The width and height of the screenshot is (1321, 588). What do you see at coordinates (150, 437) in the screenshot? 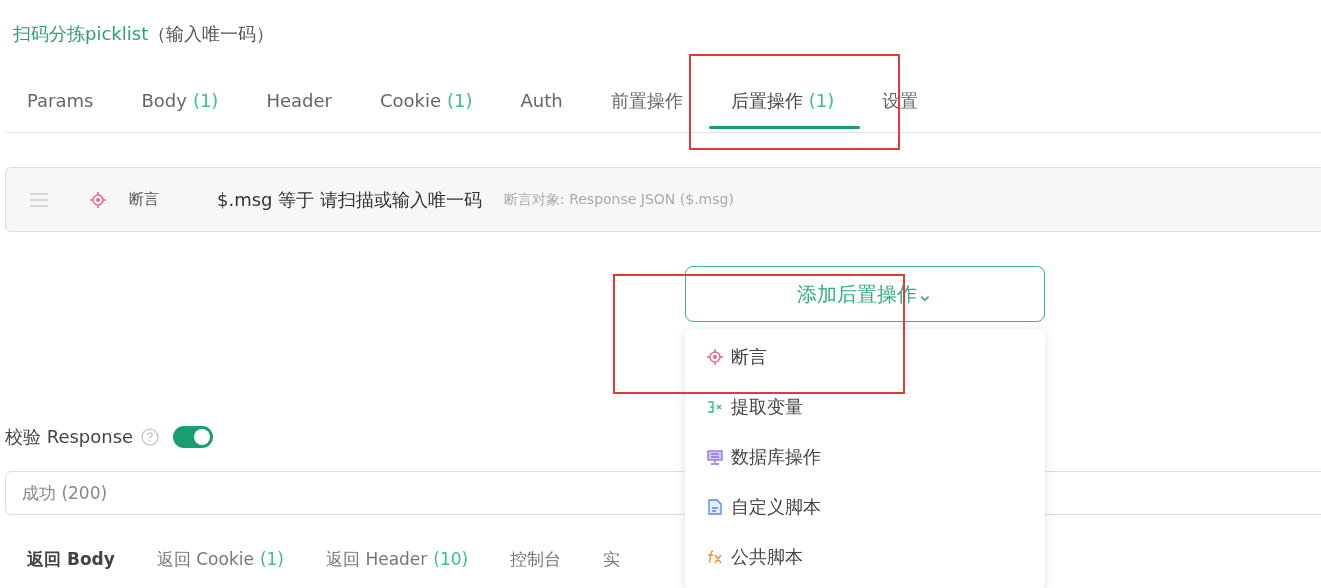
I see `help-icon` at bounding box center [150, 437].